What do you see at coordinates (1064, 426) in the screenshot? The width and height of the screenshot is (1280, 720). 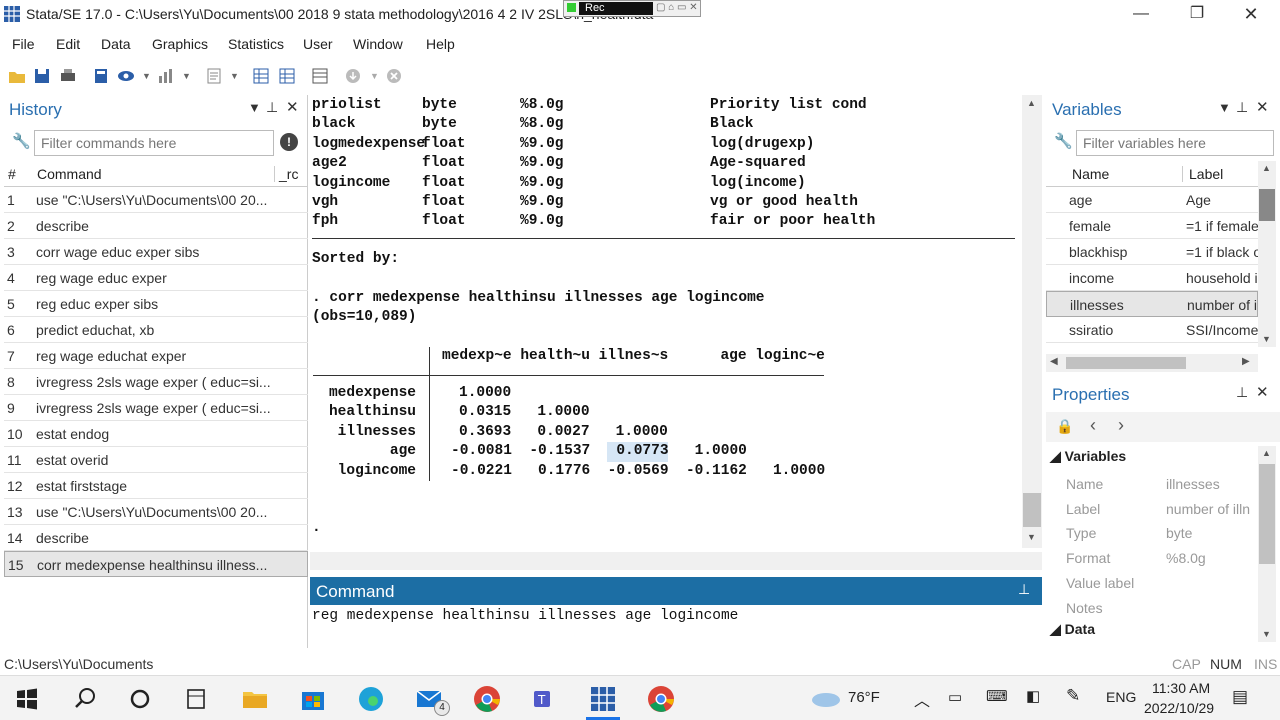 I see `lock-icon: 🔒` at bounding box center [1064, 426].